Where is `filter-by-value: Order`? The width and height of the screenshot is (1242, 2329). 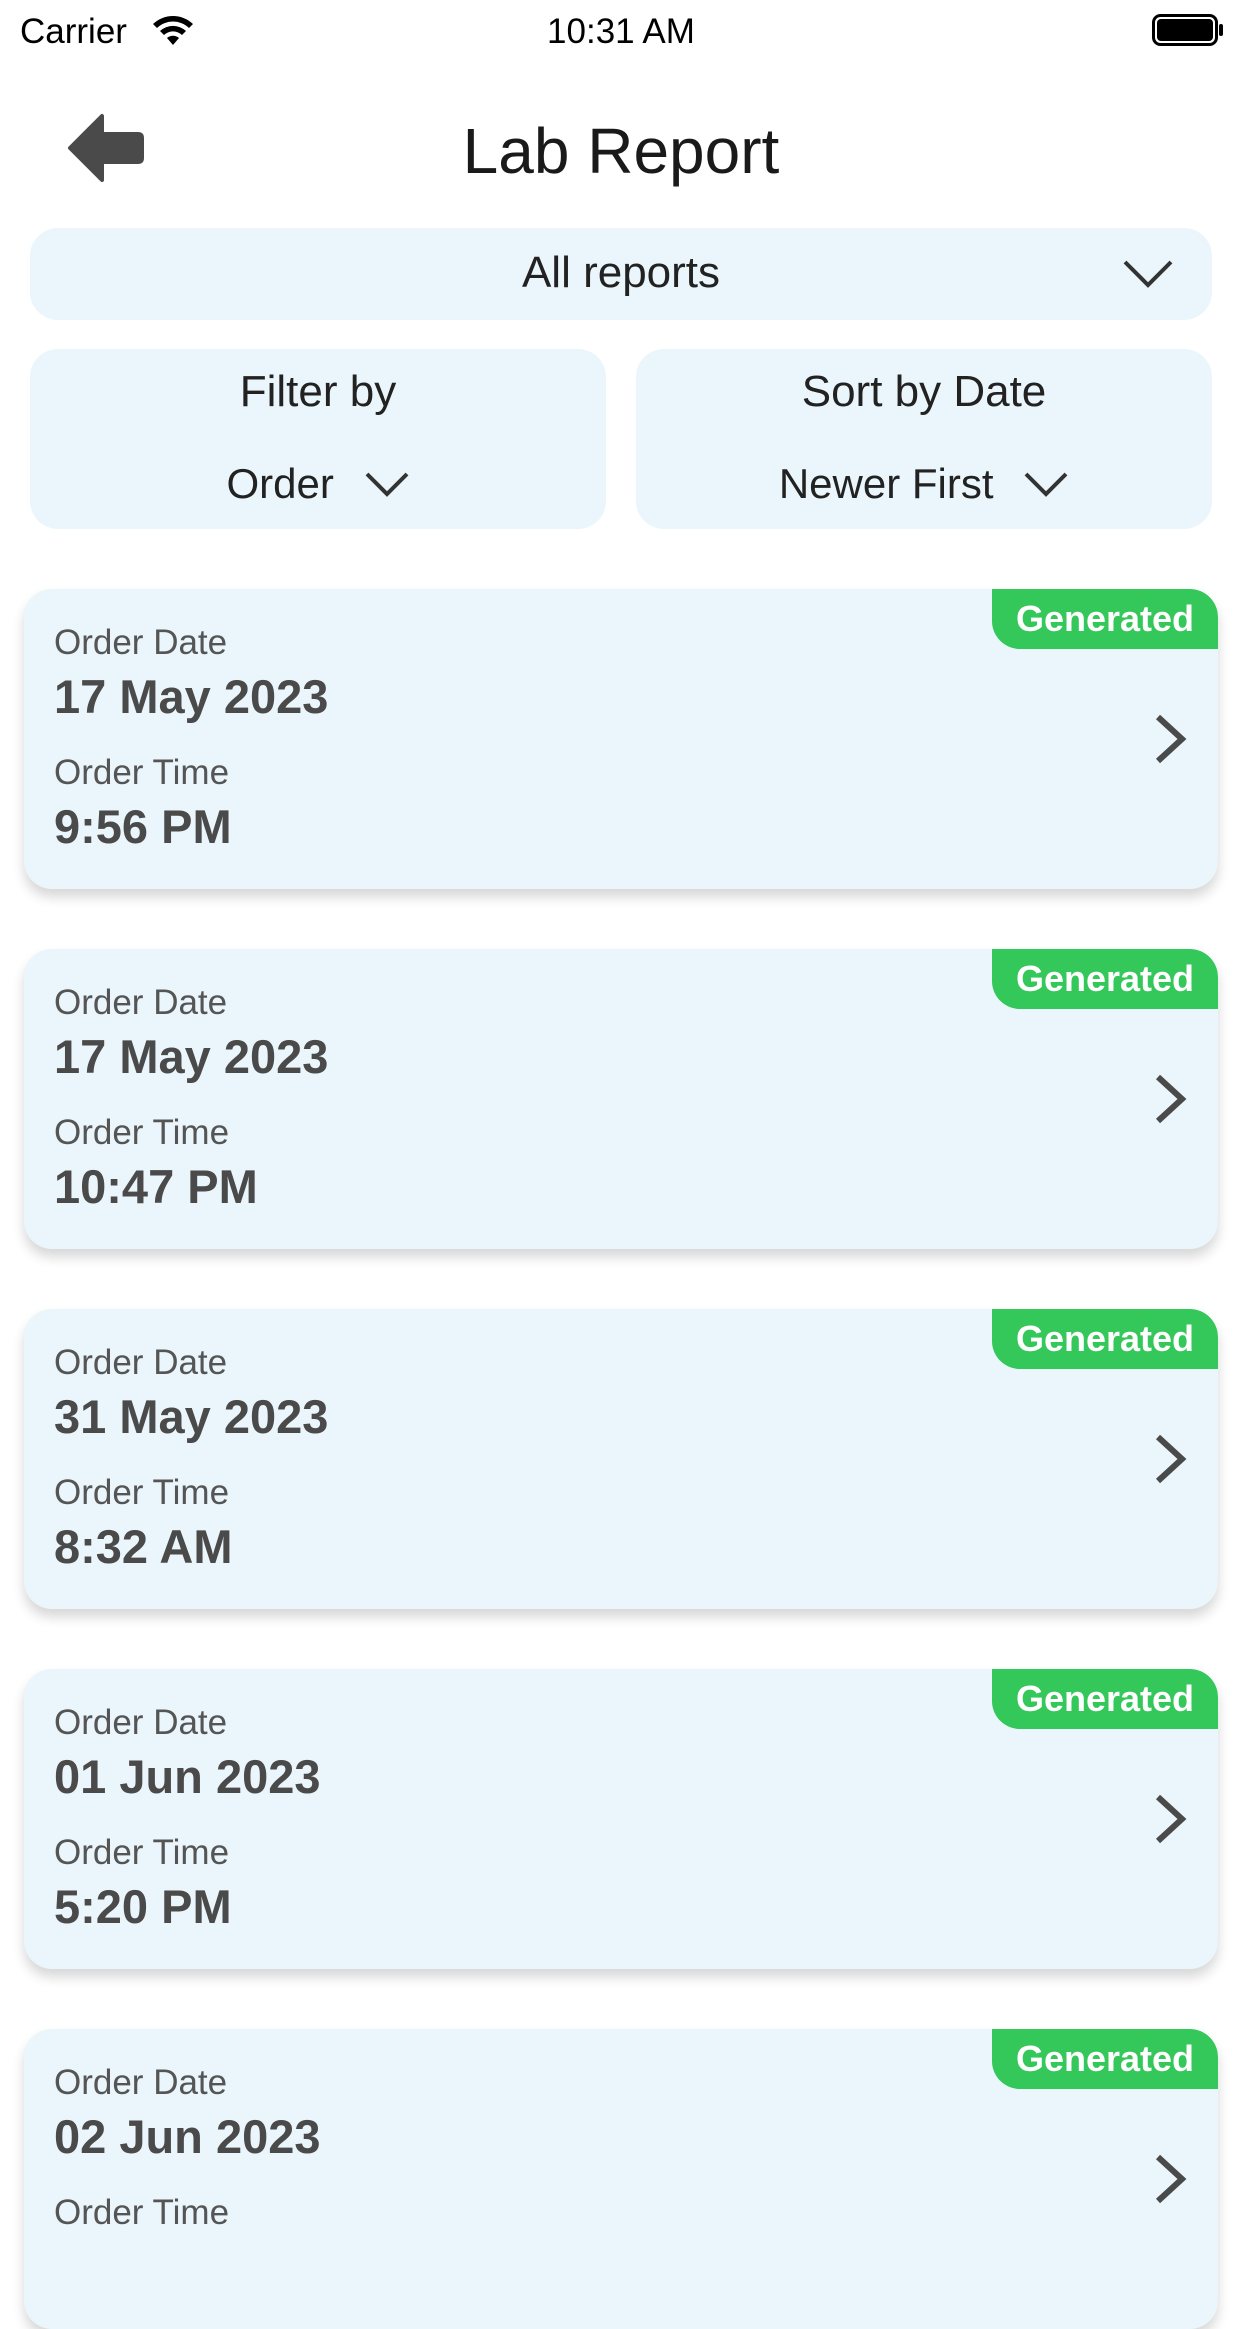 filter-by-value: Order is located at coordinates (280, 483).